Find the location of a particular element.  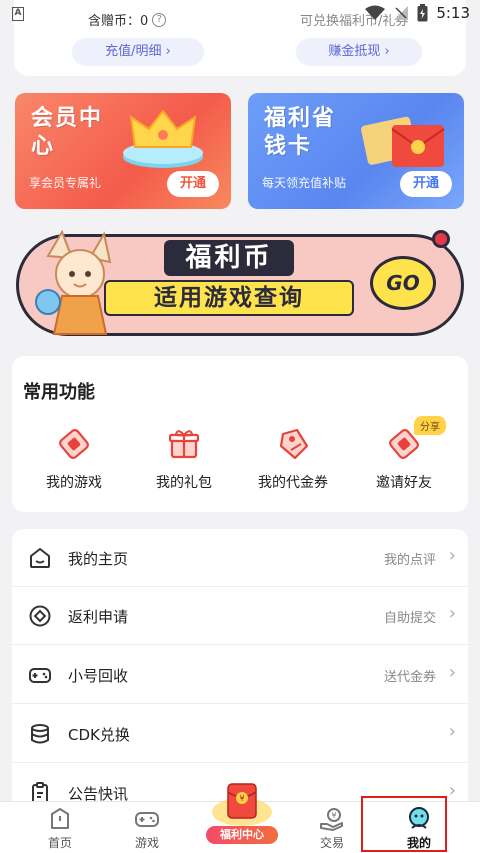

nav-trade: ¥ 交易 is located at coordinates (332, 827).